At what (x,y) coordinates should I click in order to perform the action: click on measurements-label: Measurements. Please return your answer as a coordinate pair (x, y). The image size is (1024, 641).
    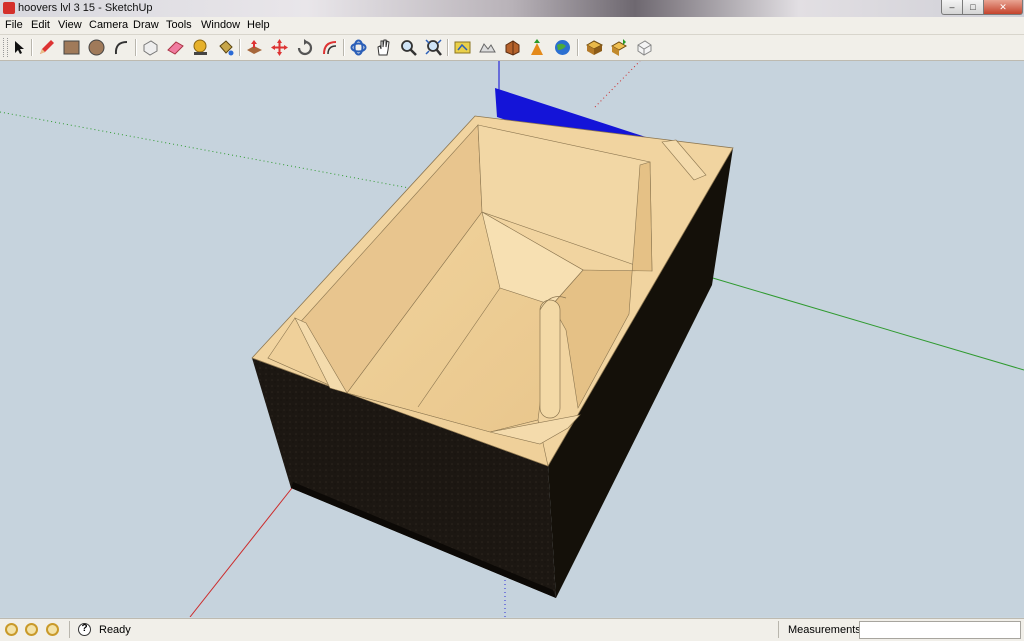
    Looking at the image, I should click on (824, 630).